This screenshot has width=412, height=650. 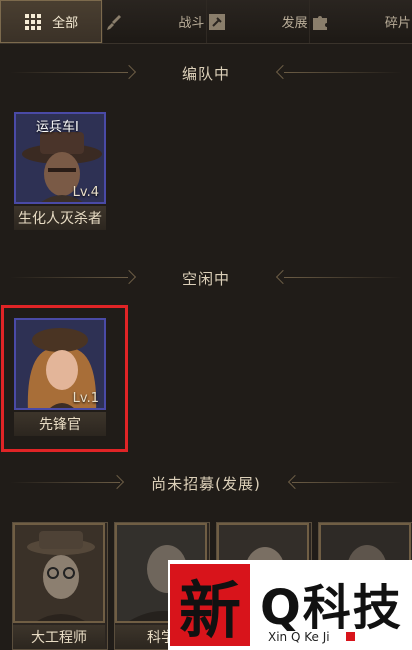 What do you see at coordinates (85, 398) in the screenshot?
I see `hero-level: Lv.1` at bounding box center [85, 398].